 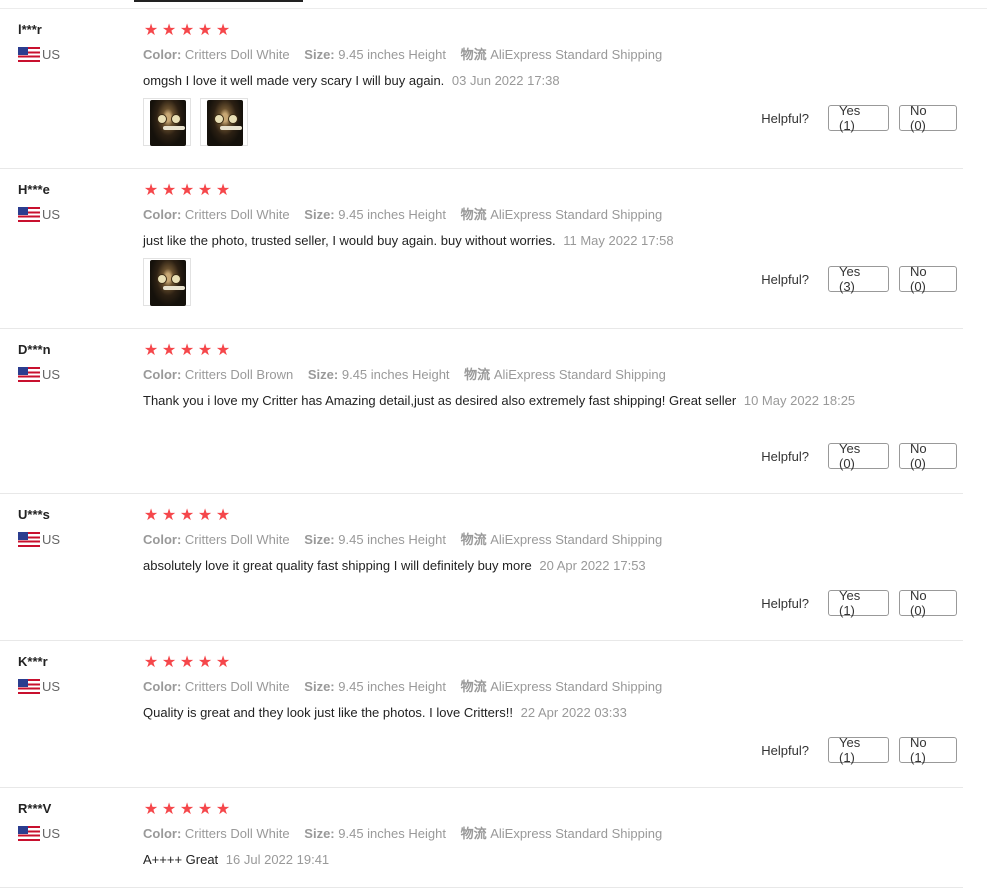 I want to click on reviewer-info: D***n US, so click(x=39, y=362).